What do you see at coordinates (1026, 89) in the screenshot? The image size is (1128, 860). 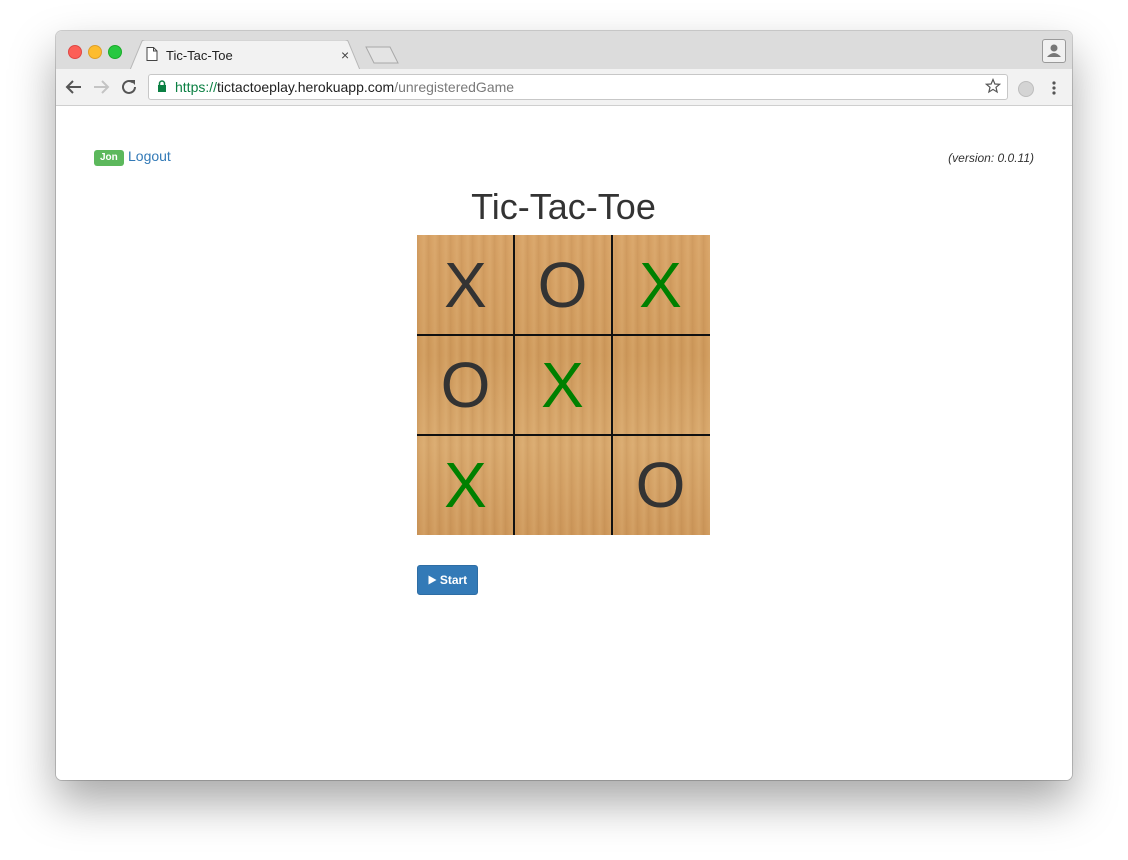 I see `extension-icon` at bounding box center [1026, 89].